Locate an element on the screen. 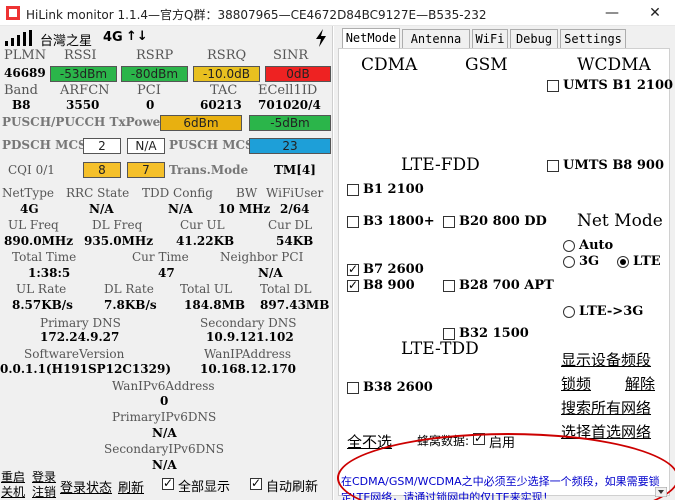 The height and width of the screenshot is (500, 675). umts-b1-label: UMTS B1 2100 is located at coordinates (618, 85).